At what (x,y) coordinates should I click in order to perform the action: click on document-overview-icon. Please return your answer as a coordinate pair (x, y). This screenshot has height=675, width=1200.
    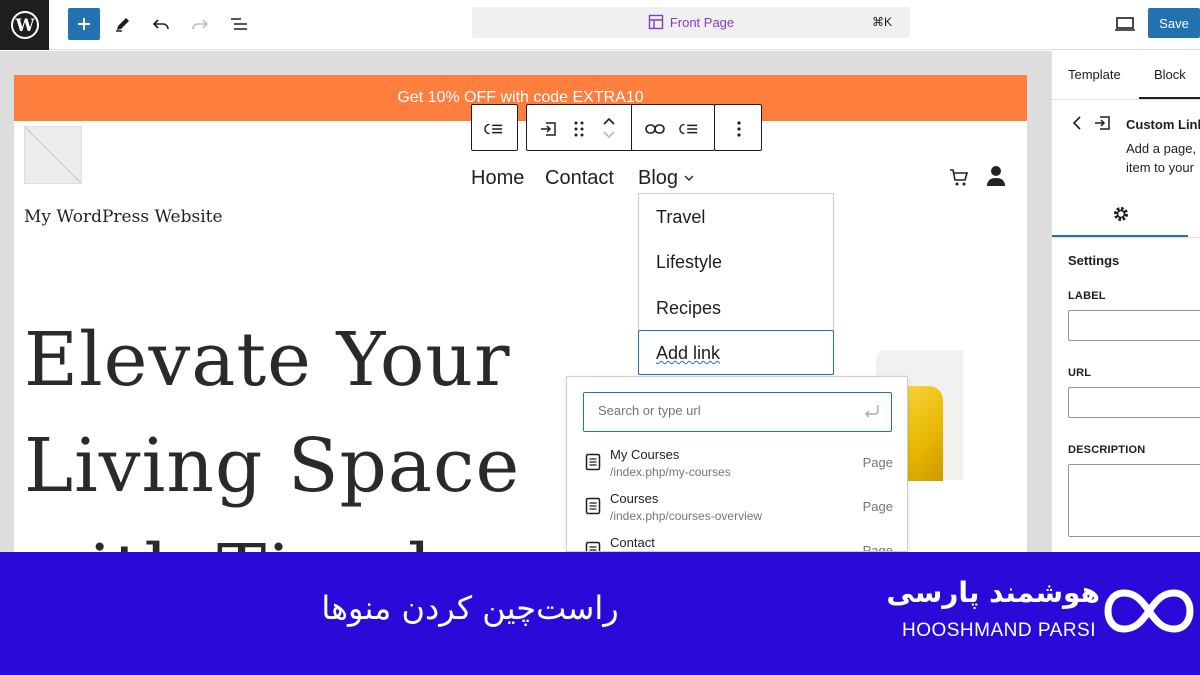
    Looking at the image, I should click on (239, 24).